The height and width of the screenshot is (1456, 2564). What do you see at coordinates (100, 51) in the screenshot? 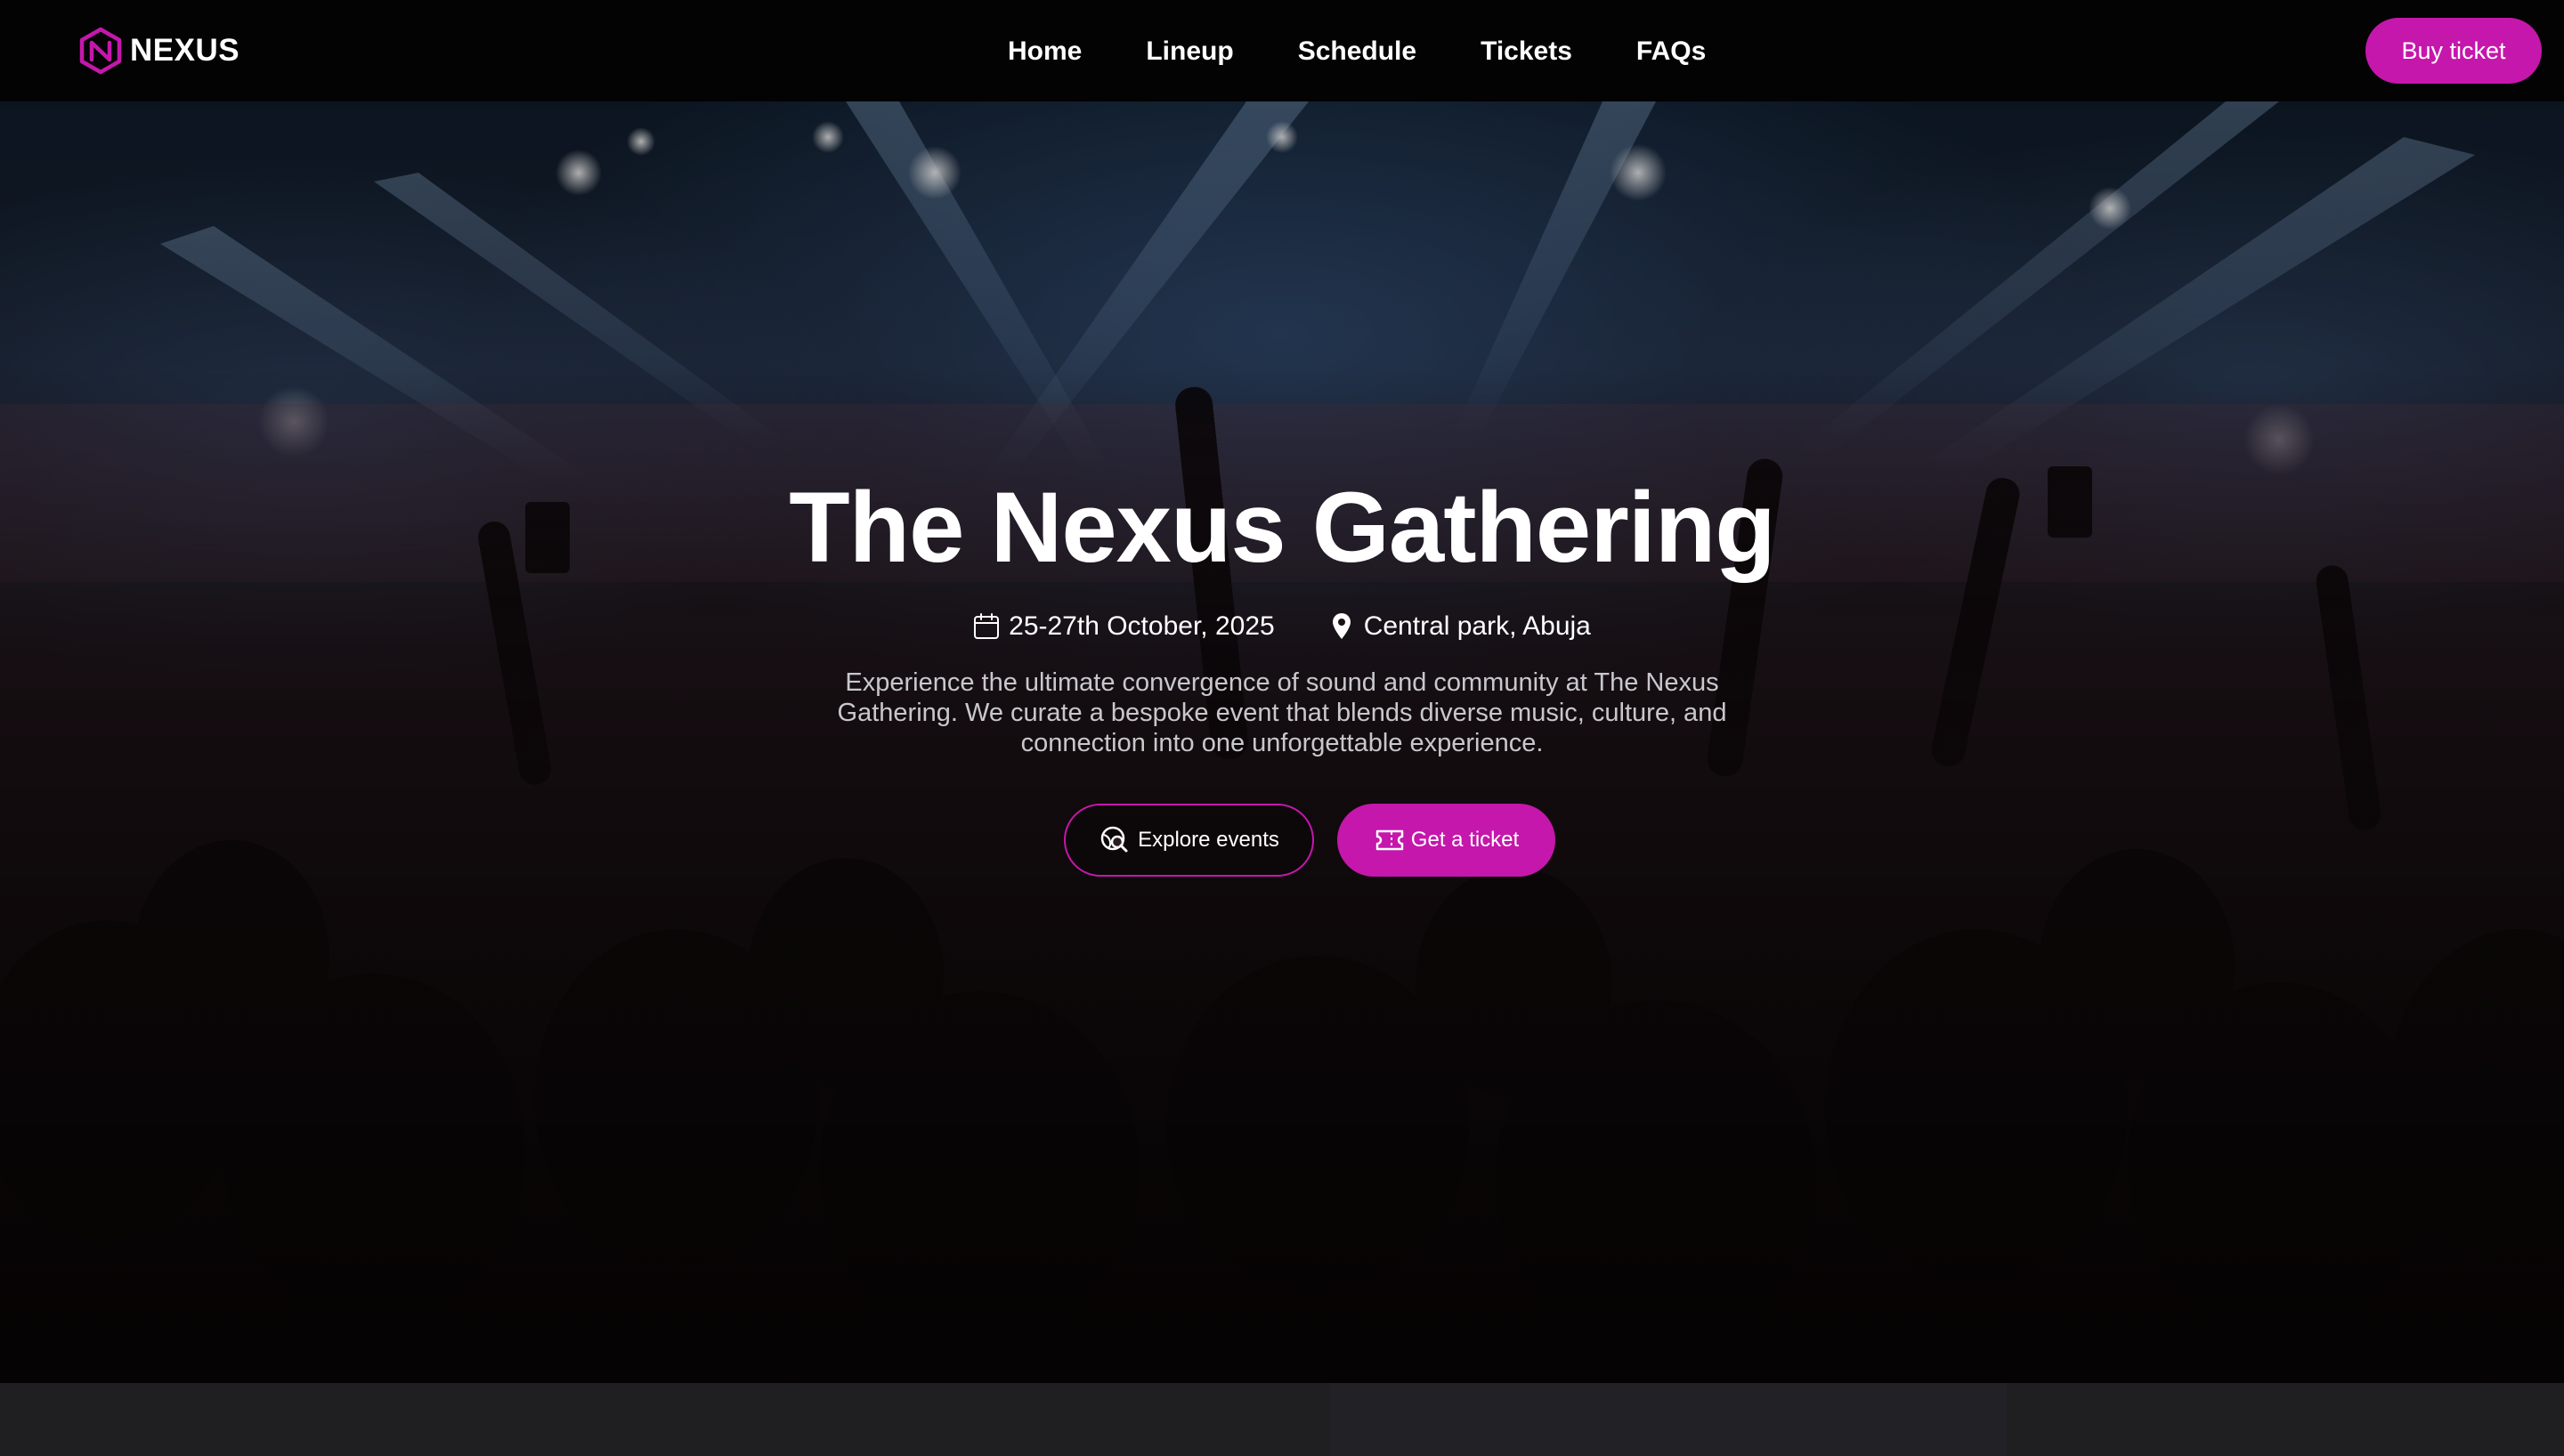
I see `hexagon-n-logo-icon` at bounding box center [100, 51].